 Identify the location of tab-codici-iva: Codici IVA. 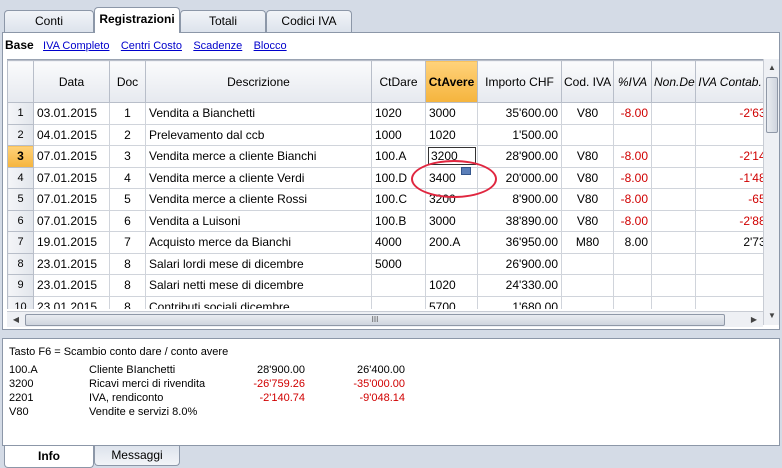
(309, 21).